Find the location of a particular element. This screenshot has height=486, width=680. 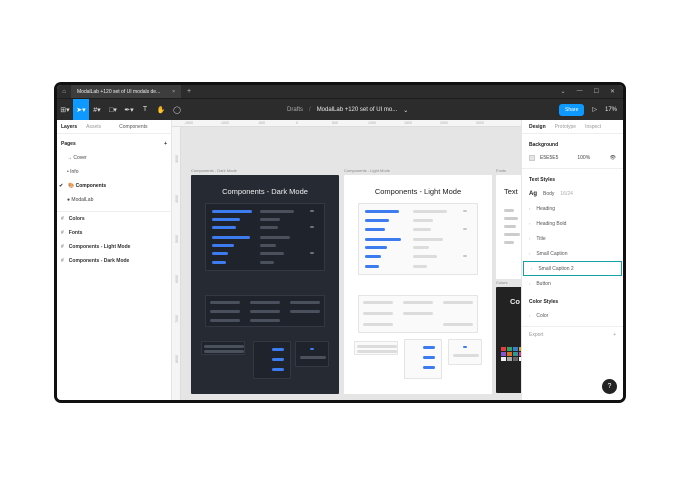

home-icon: ⌂ is located at coordinates (64, 92).